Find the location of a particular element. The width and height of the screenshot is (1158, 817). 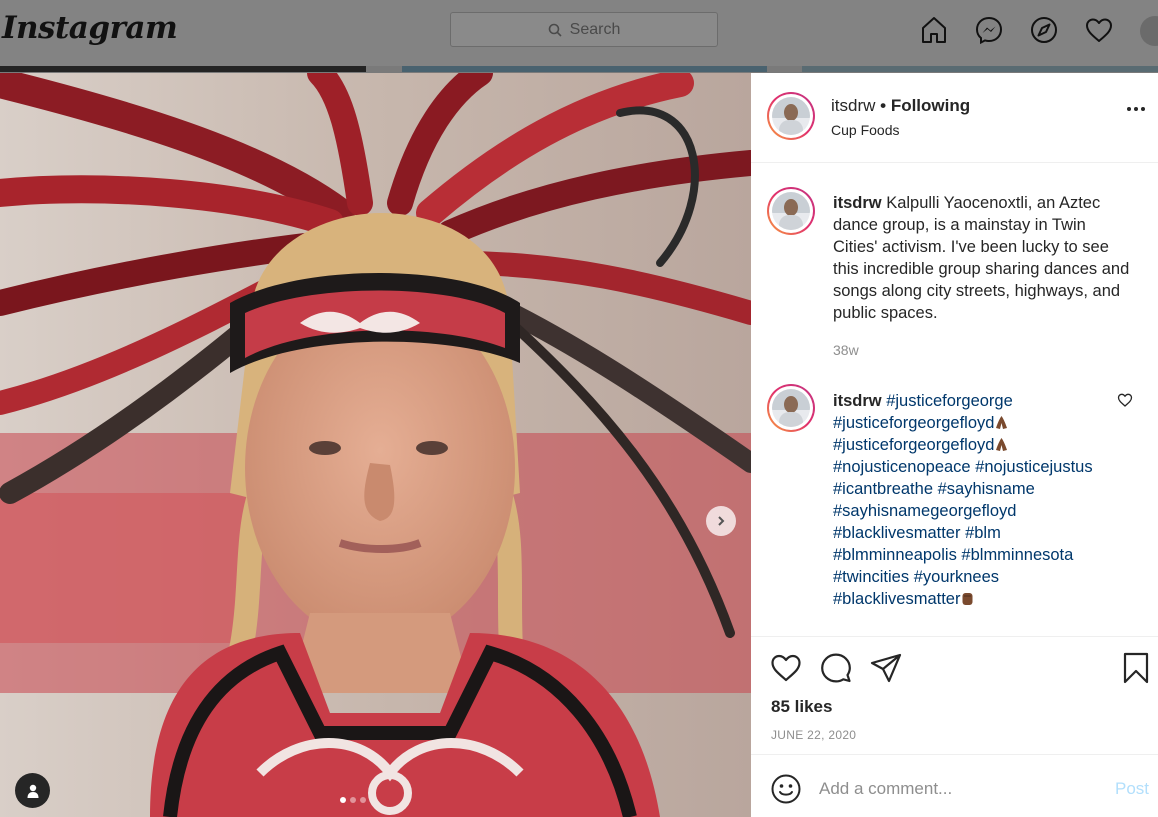

home-icon is located at coordinates (934, 30).